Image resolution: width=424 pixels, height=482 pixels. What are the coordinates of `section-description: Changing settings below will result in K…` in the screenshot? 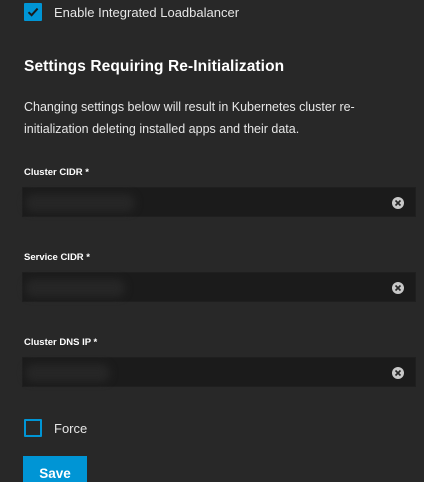 It's located at (189, 118).